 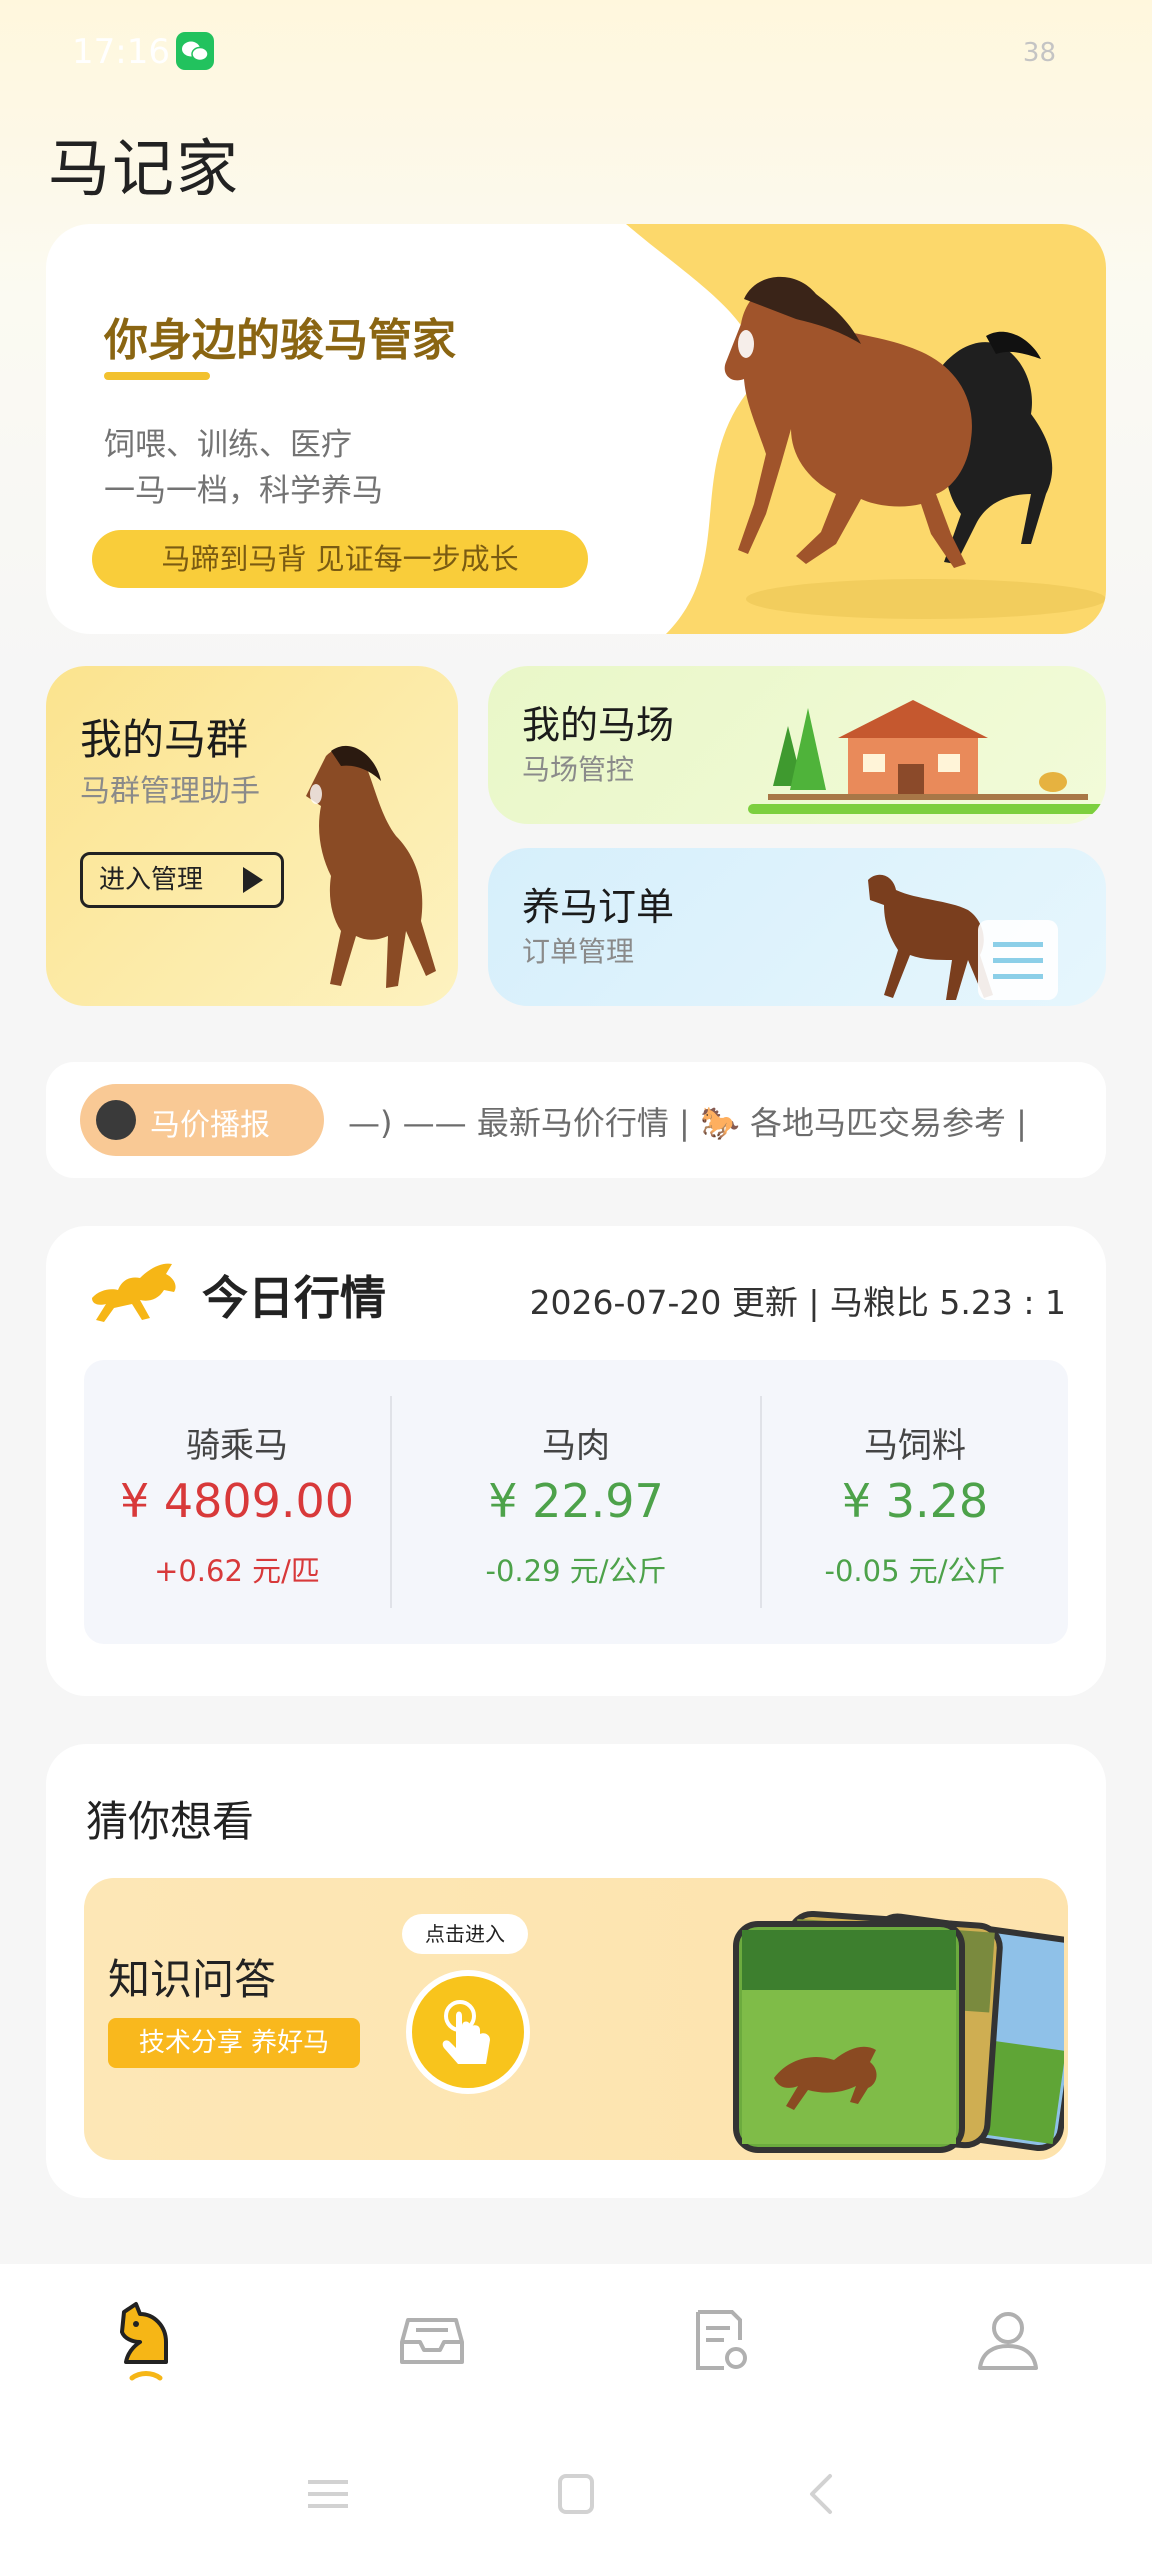 I want to click on brown-horse-illustration, so click(x=371, y=866).